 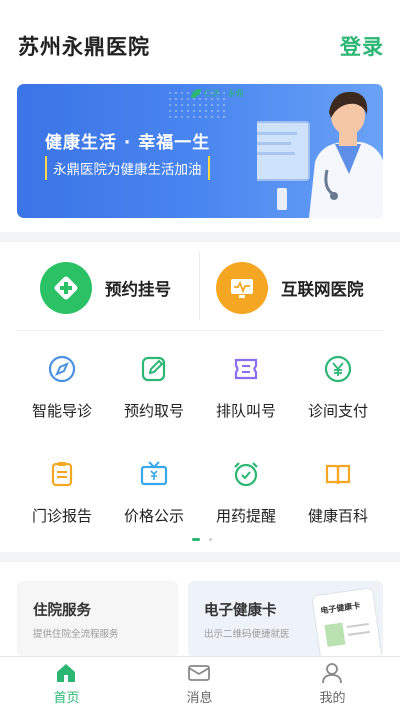 What do you see at coordinates (332, 698) in the screenshot?
I see `tab-profile-label: 我的` at bounding box center [332, 698].